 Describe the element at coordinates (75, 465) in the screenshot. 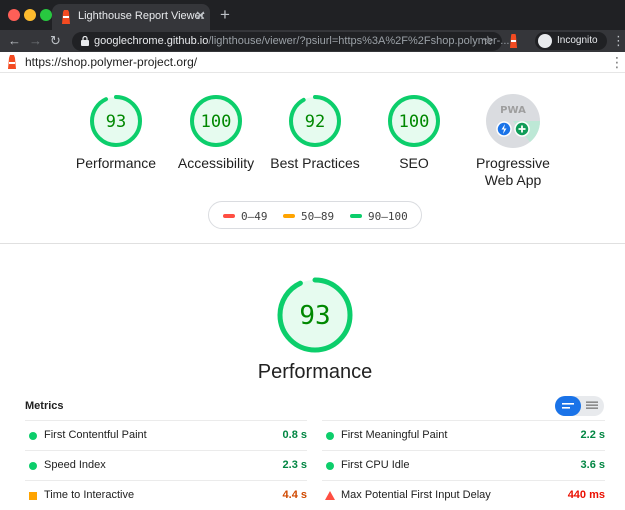

I see `metric-name: Speed Index` at that location.